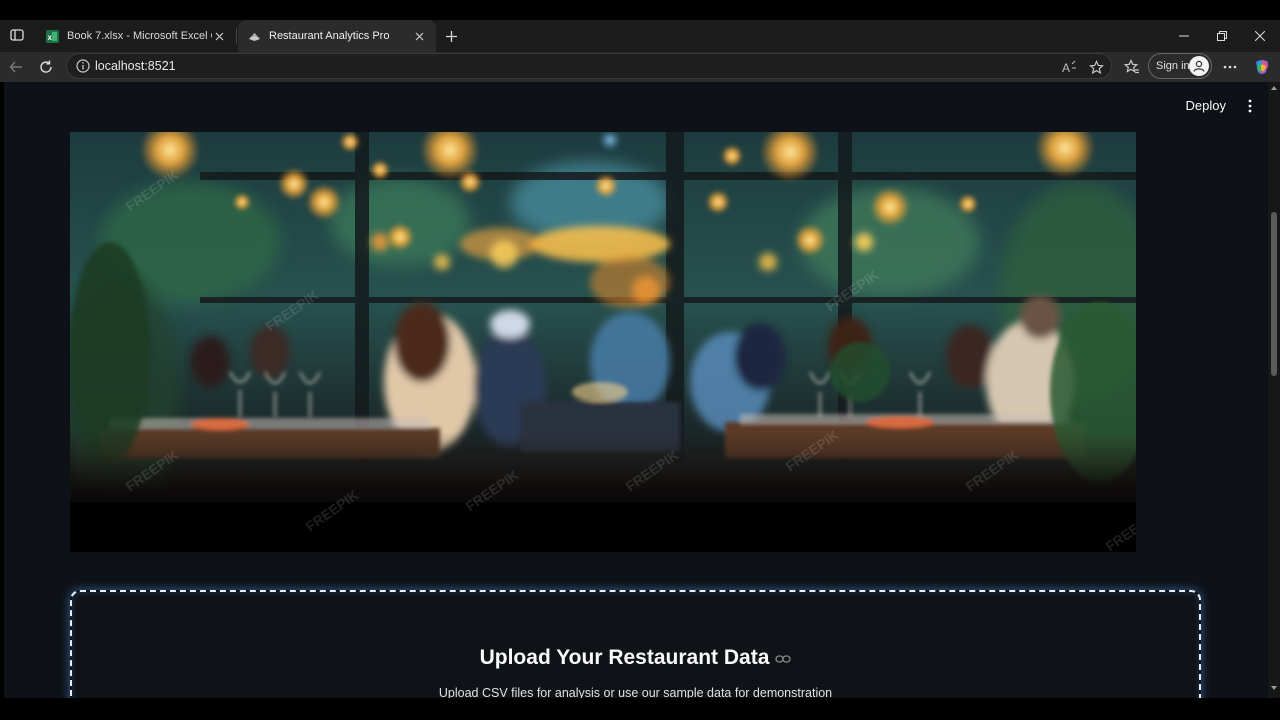 This screenshot has height=720, width=1280. Describe the element at coordinates (1184, 36) in the screenshot. I see `minimize-button` at that location.